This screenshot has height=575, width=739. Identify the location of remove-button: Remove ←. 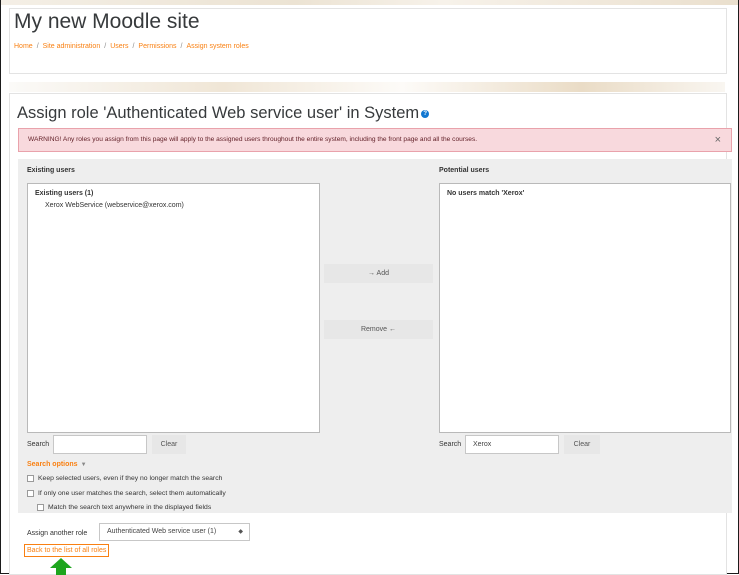
(378, 329).